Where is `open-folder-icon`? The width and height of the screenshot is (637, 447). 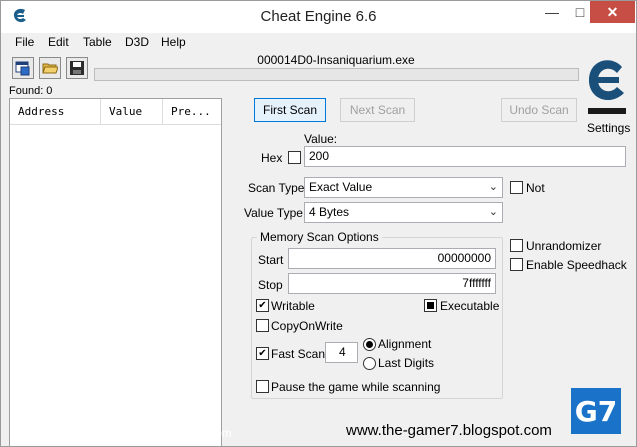
open-folder-icon is located at coordinates (50, 68).